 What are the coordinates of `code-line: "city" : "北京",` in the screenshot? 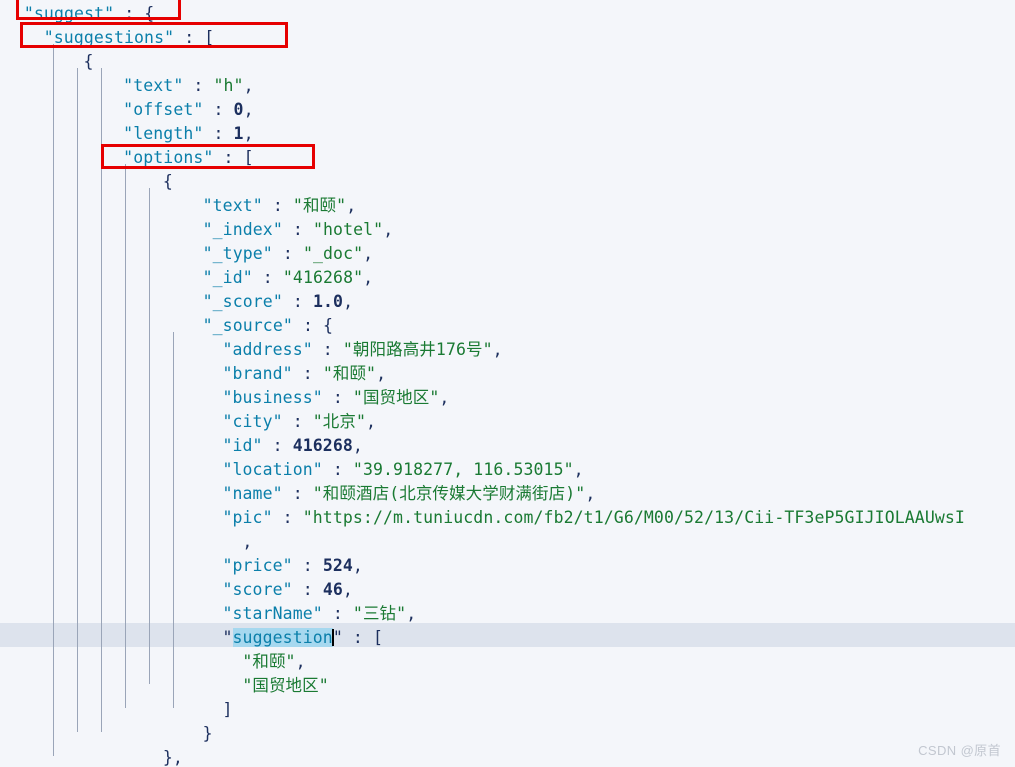 It's located at (299, 422).